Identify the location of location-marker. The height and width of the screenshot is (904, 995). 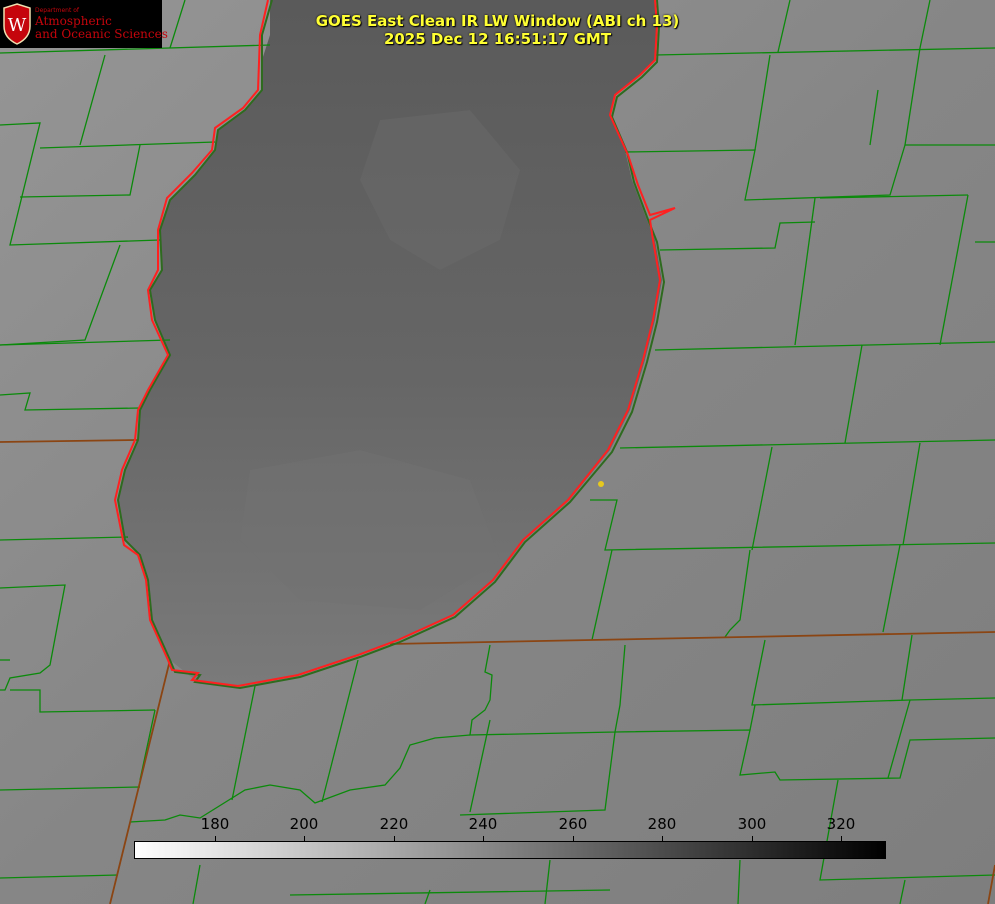
(601, 484).